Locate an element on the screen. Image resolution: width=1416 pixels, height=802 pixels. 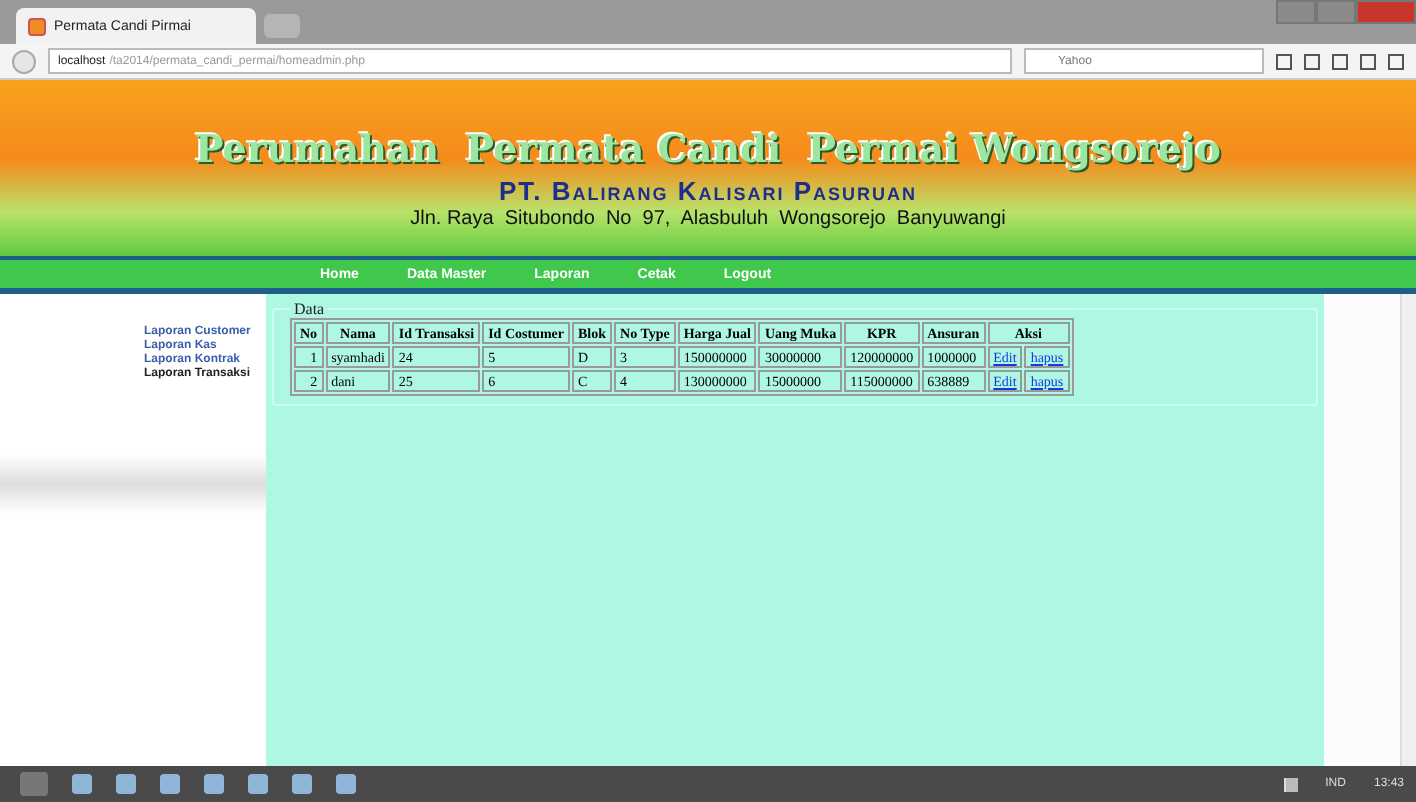
page-icon is located at coordinates (37, 26).